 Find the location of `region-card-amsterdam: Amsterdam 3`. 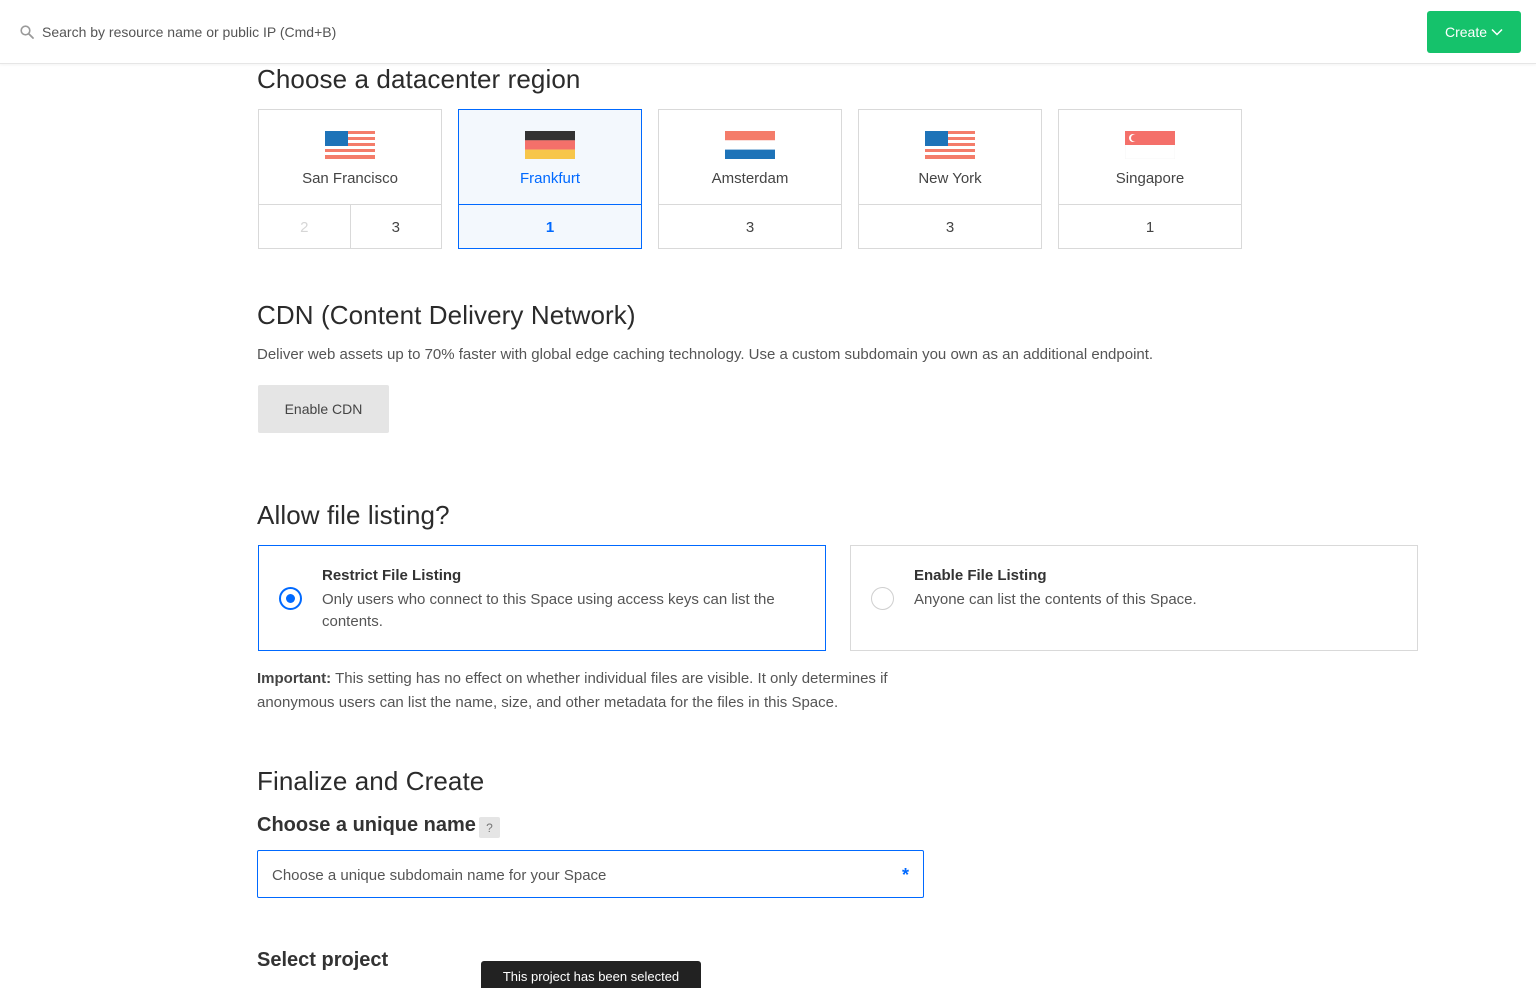

region-card-amsterdam: Amsterdam 3 is located at coordinates (750, 179).